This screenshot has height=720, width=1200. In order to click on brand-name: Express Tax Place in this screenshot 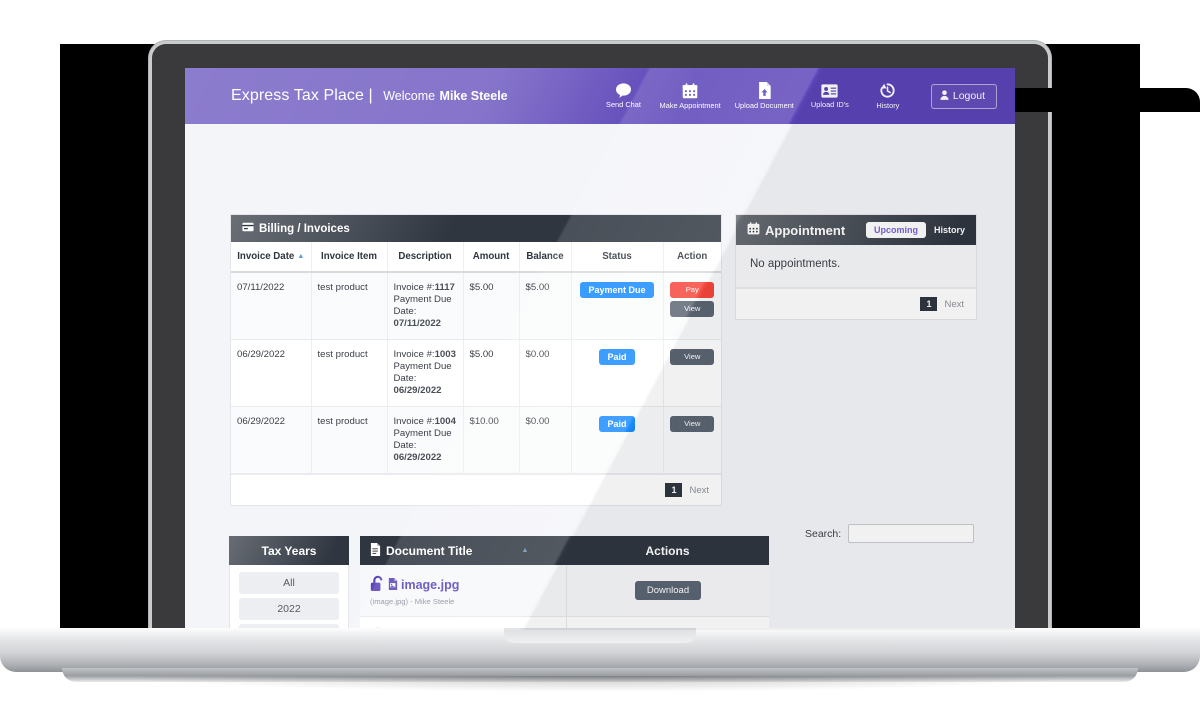, I will do `click(298, 95)`.